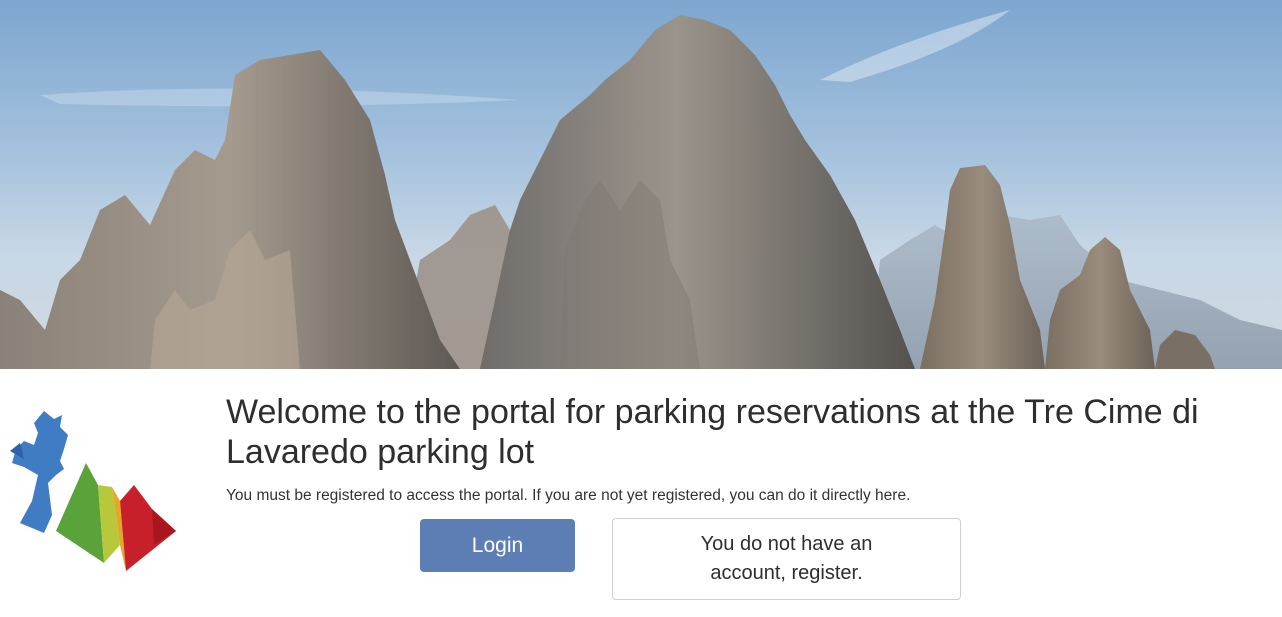  Describe the element at coordinates (497, 545) in the screenshot. I see `login-button: Login` at that location.